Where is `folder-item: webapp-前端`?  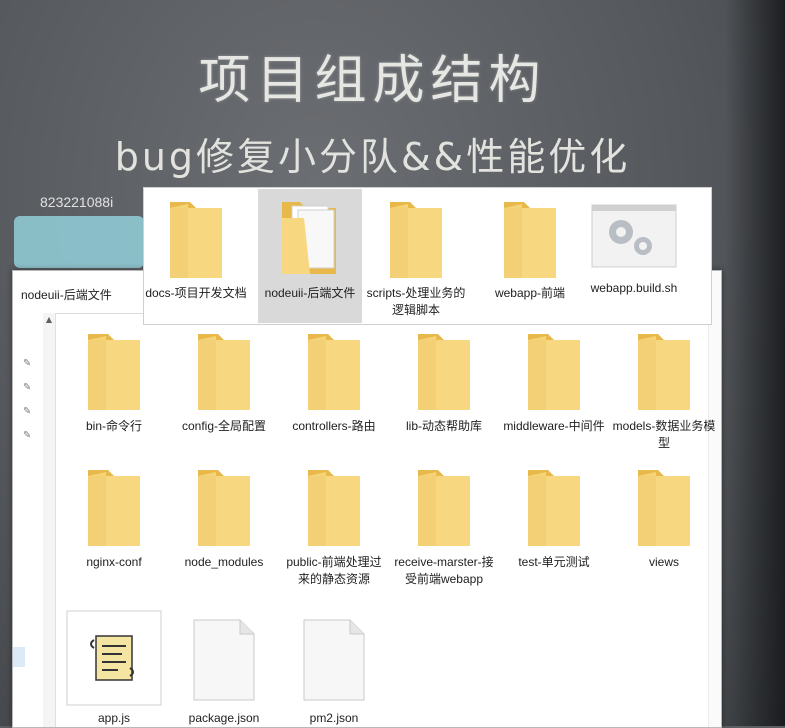 folder-item: webapp-前端 is located at coordinates (530, 249).